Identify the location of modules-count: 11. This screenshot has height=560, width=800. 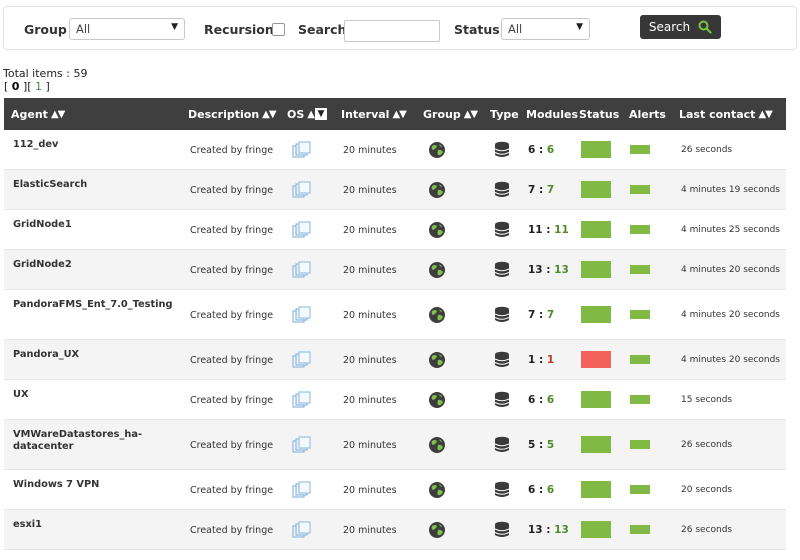
(548, 230).